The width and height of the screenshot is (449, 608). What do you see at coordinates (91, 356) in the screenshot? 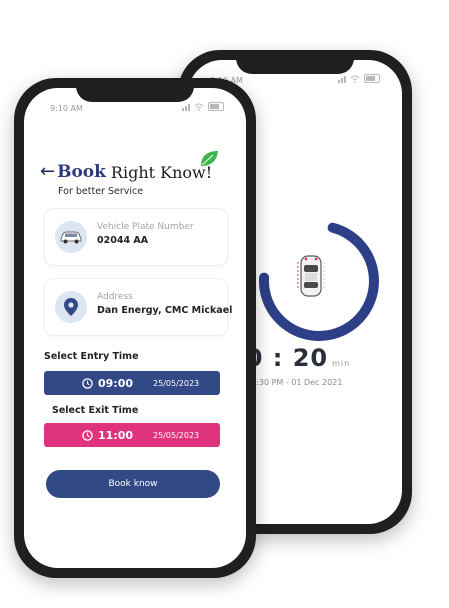
I see `entry-time-label: Select Entry Time` at bounding box center [91, 356].